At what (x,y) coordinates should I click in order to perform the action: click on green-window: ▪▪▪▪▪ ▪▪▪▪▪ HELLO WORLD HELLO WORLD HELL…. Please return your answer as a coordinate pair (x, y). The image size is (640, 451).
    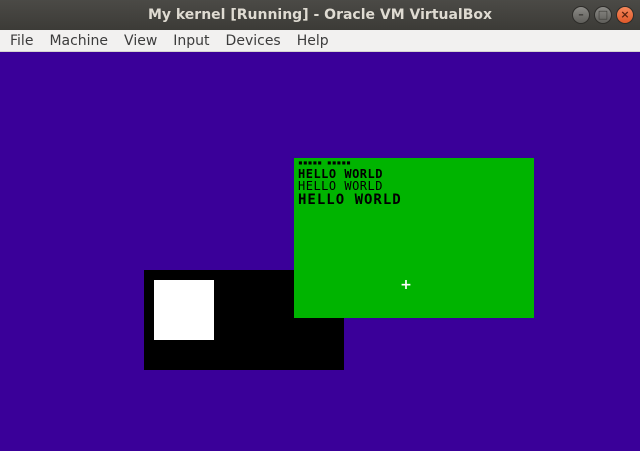
    Looking at the image, I should click on (414, 238).